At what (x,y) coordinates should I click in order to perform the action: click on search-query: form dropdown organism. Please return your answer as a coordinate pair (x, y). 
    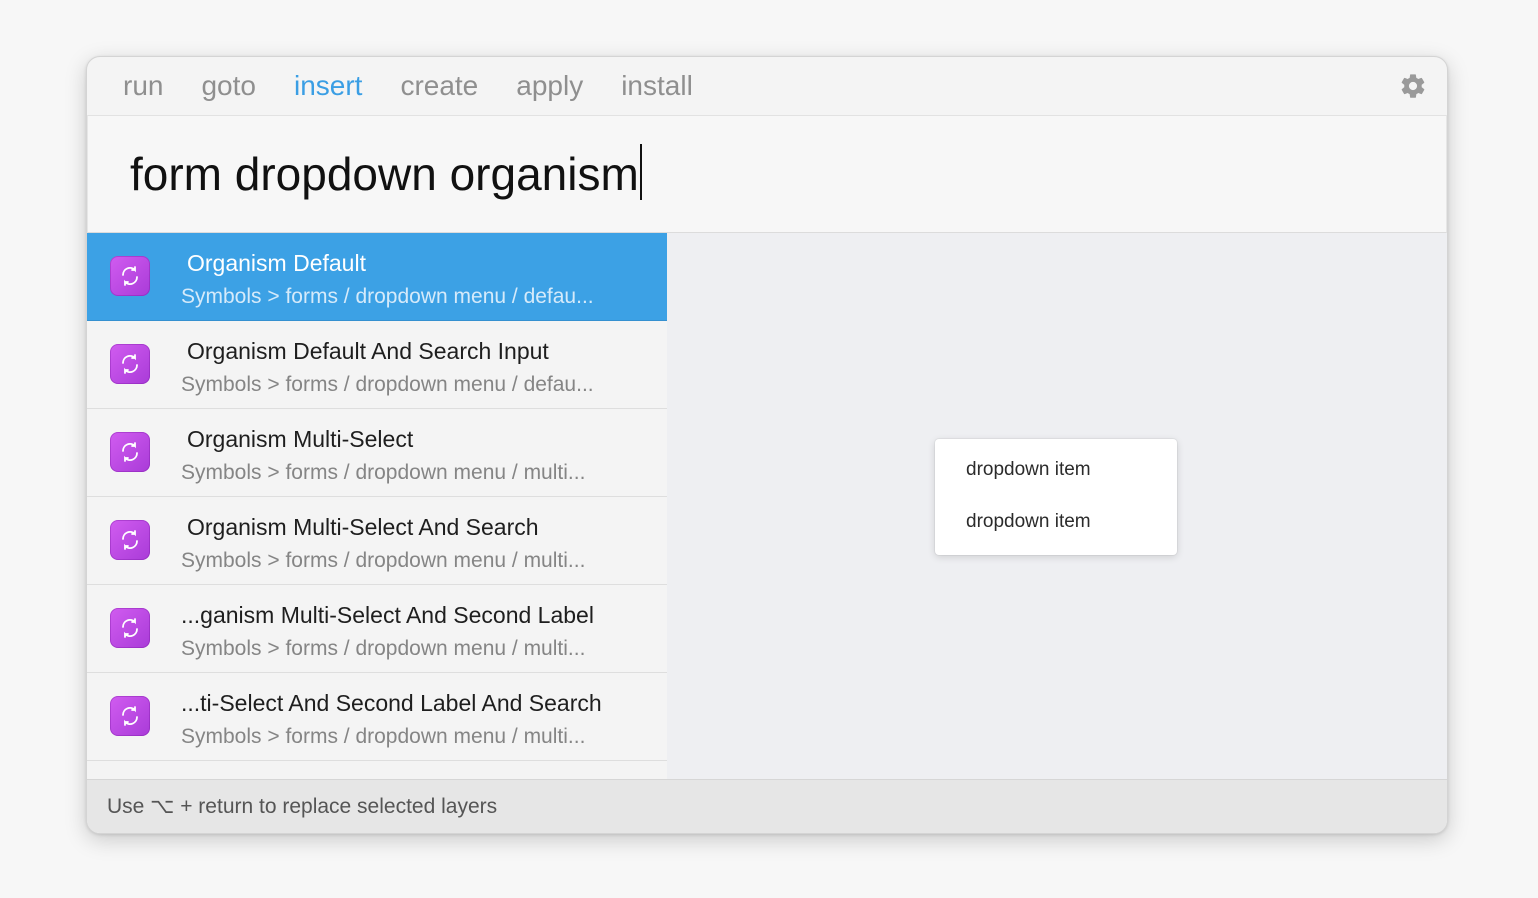
    Looking at the image, I should click on (384, 174).